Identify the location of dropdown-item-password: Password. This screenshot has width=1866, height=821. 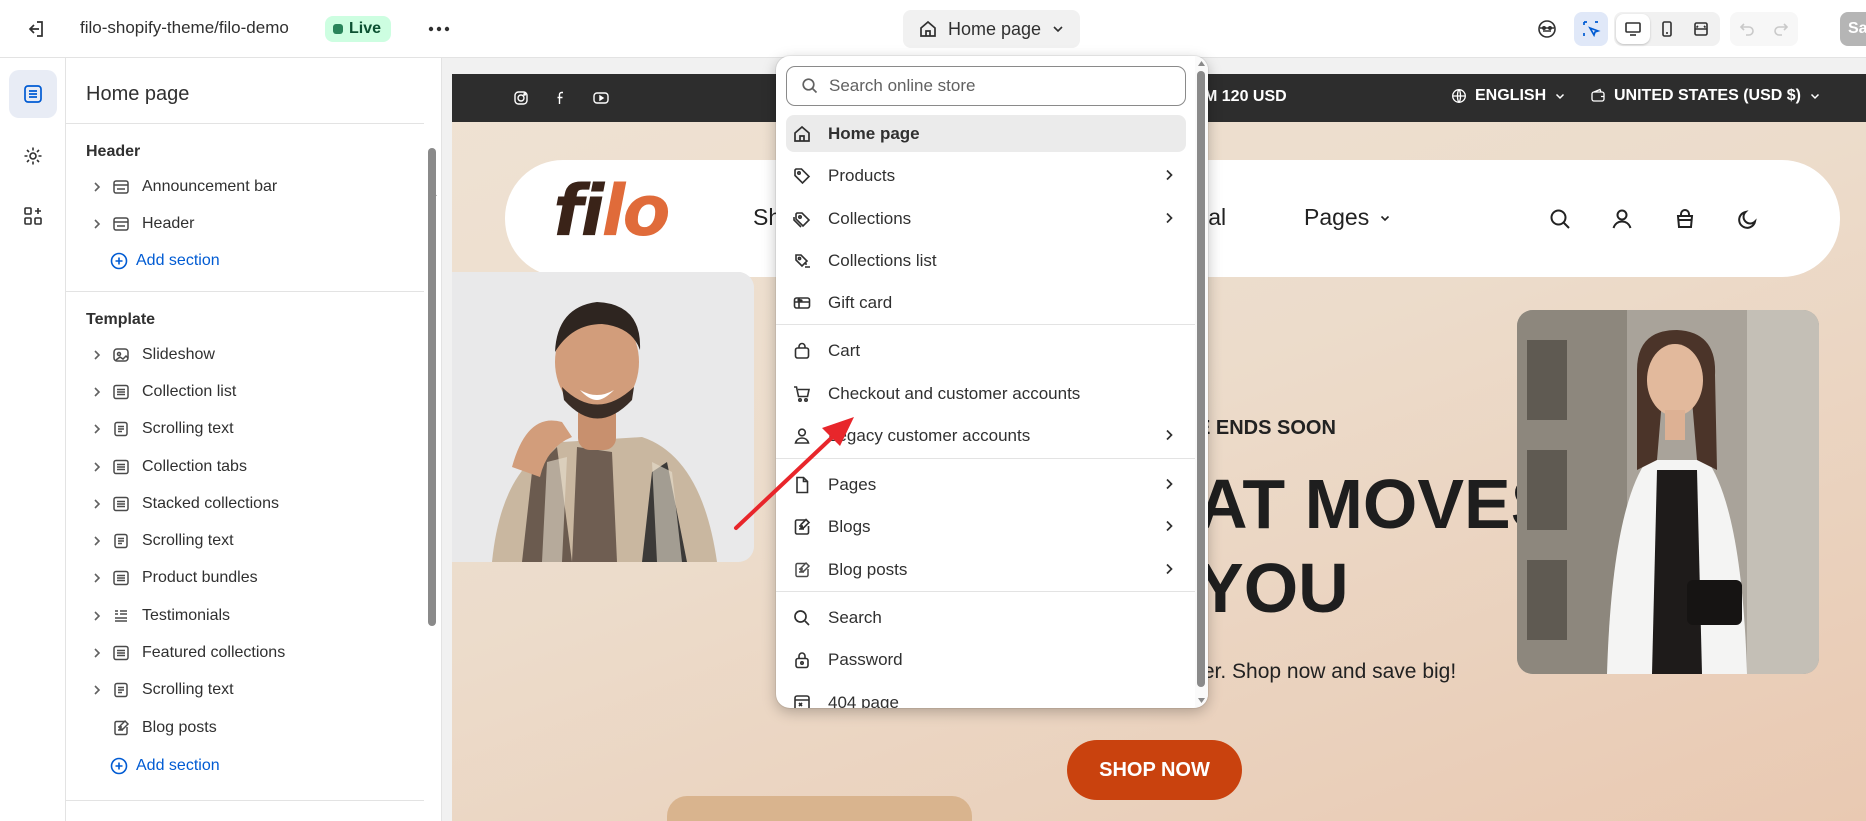
(986, 659).